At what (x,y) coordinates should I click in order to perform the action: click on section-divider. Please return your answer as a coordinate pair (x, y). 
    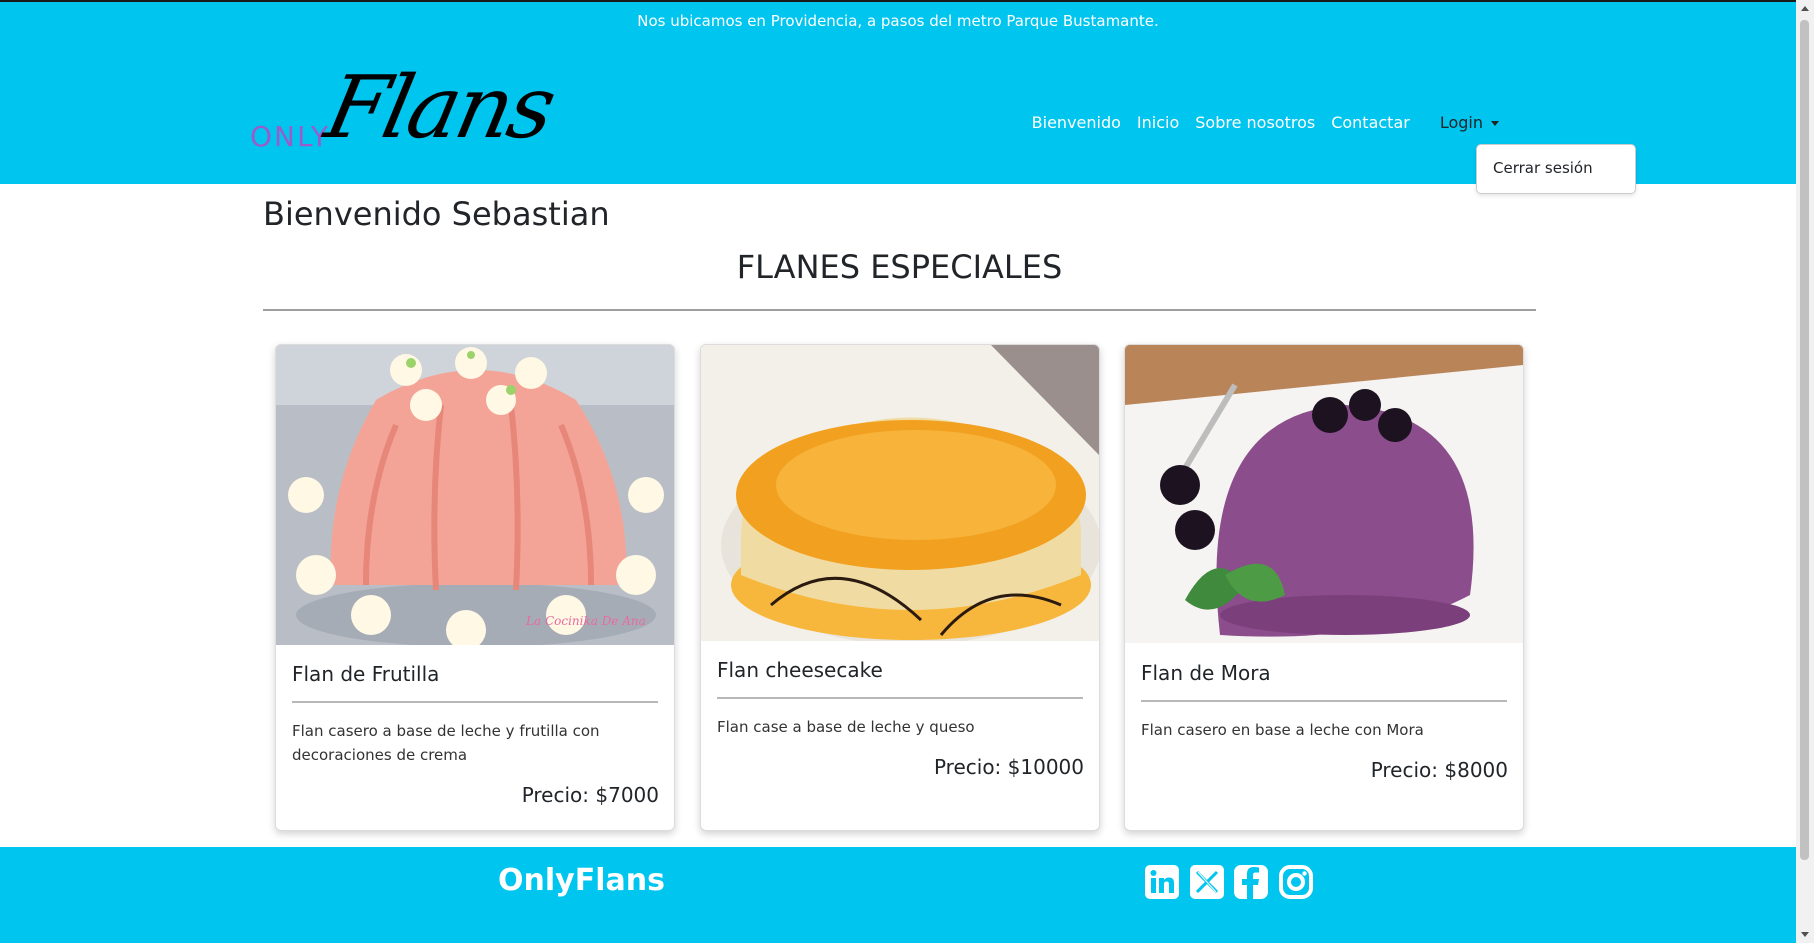
    Looking at the image, I should click on (899, 310).